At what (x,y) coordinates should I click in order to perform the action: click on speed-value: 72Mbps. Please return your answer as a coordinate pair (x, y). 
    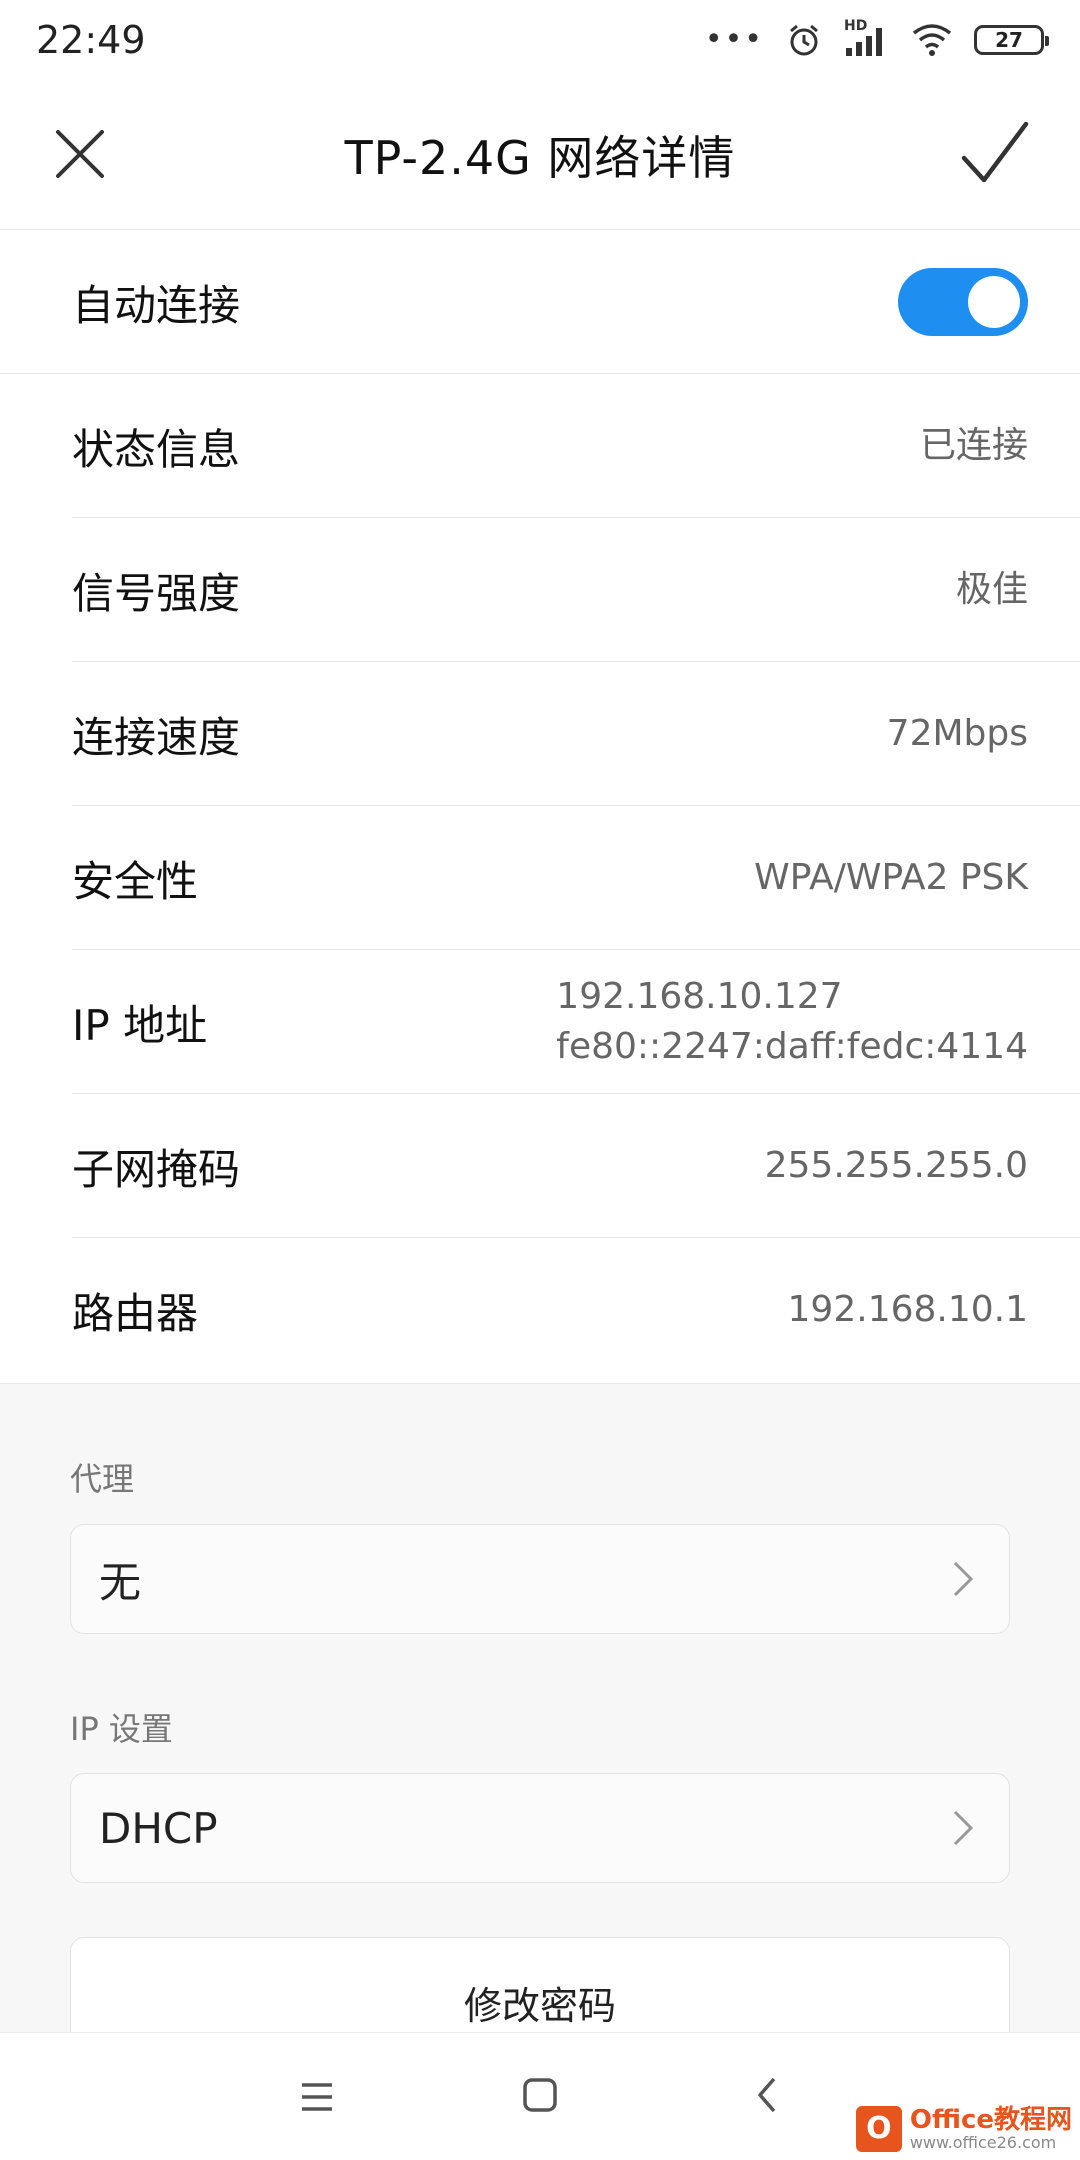
    Looking at the image, I should click on (957, 733).